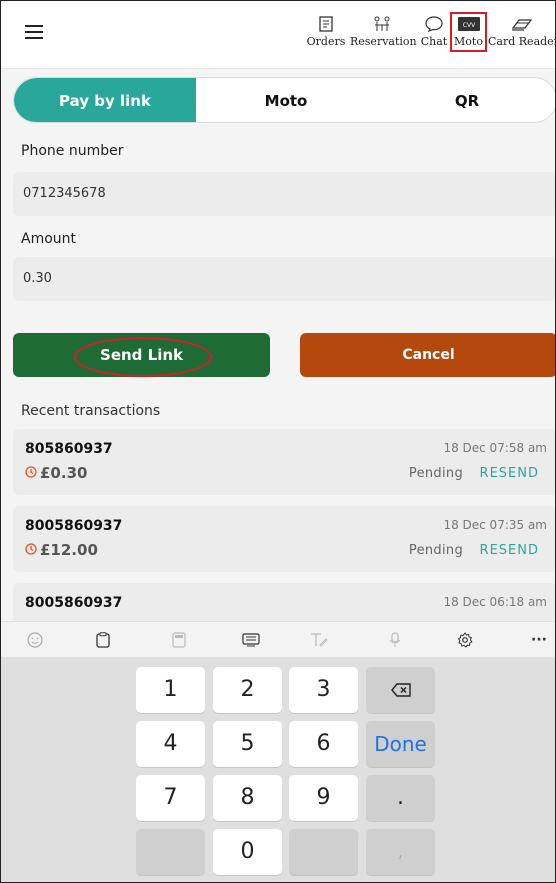  I want to click on transaction-amount: £12.00, so click(61, 550).